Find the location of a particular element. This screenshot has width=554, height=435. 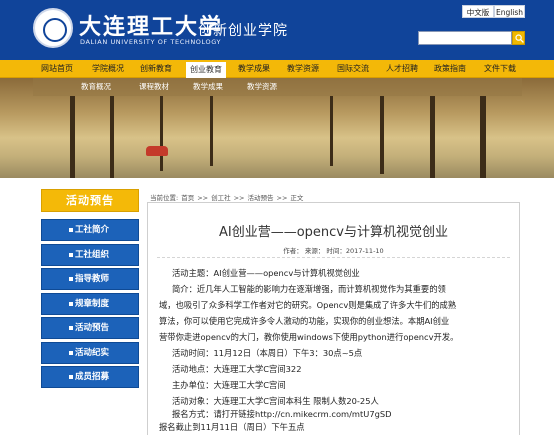

article-line: 主办单位：大连理工大学C宫间 is located at coordinates (229, 385).